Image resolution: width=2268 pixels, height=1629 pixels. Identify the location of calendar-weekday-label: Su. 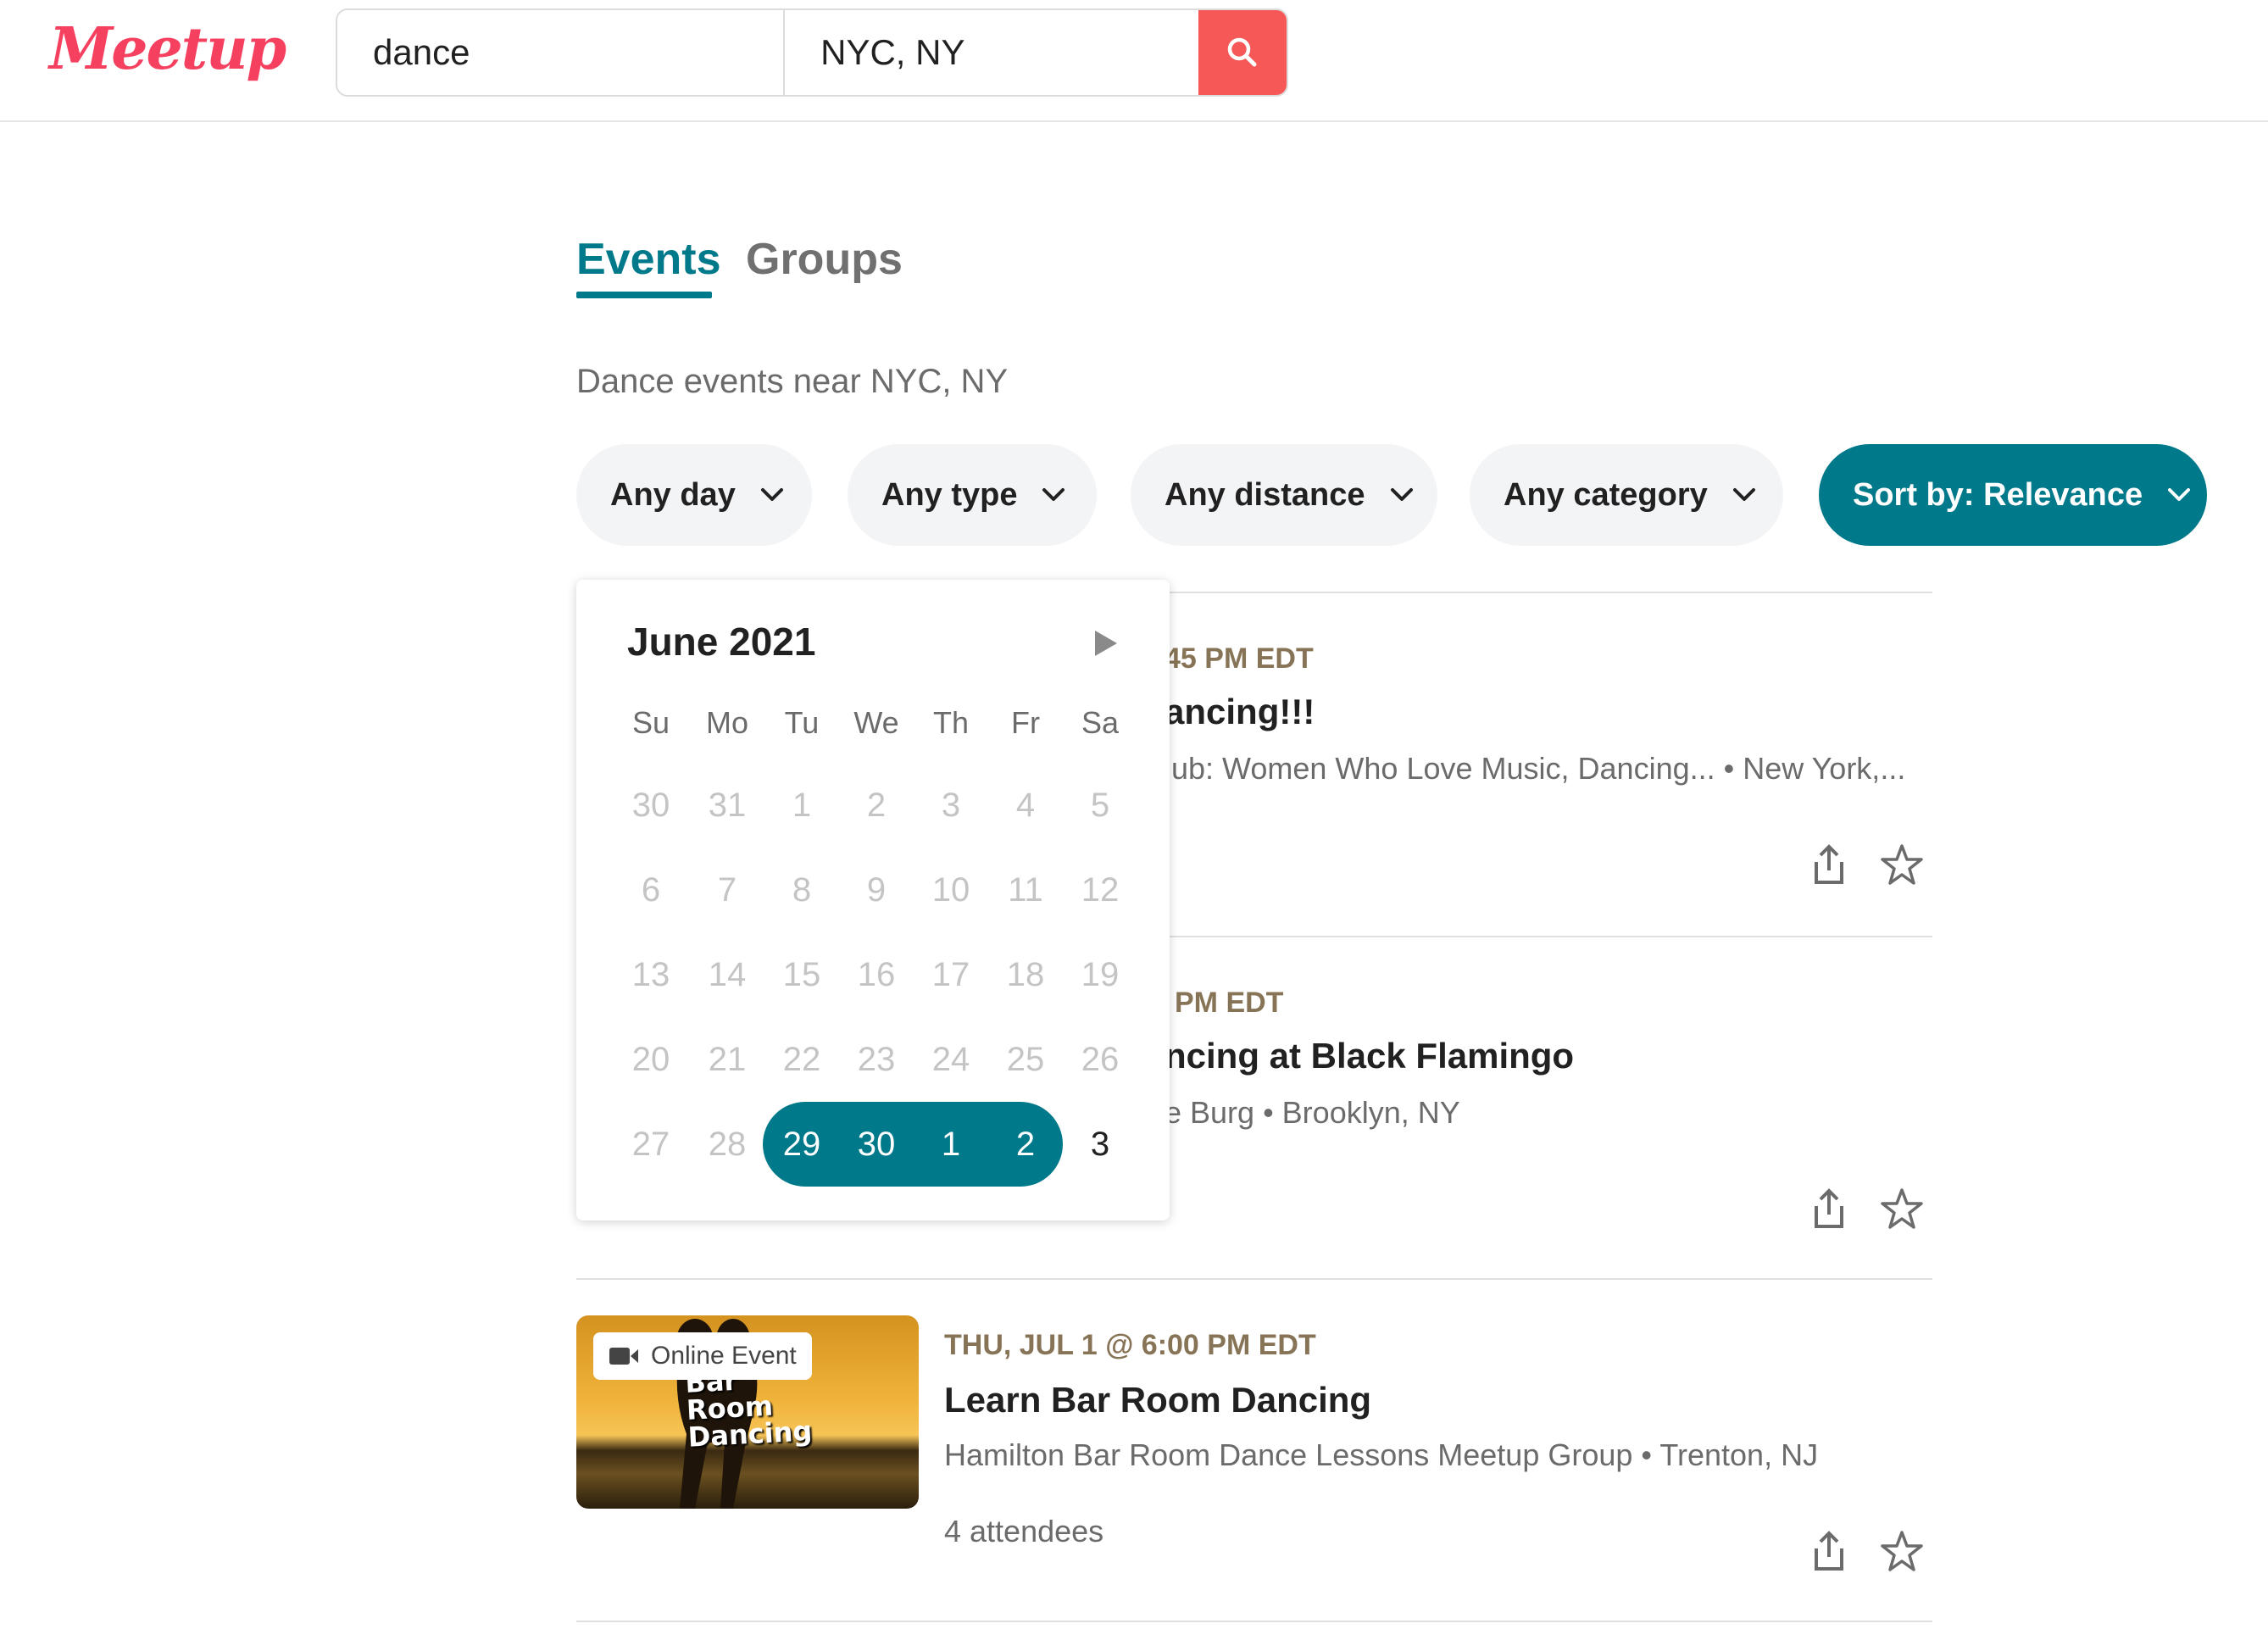
(650, 723).